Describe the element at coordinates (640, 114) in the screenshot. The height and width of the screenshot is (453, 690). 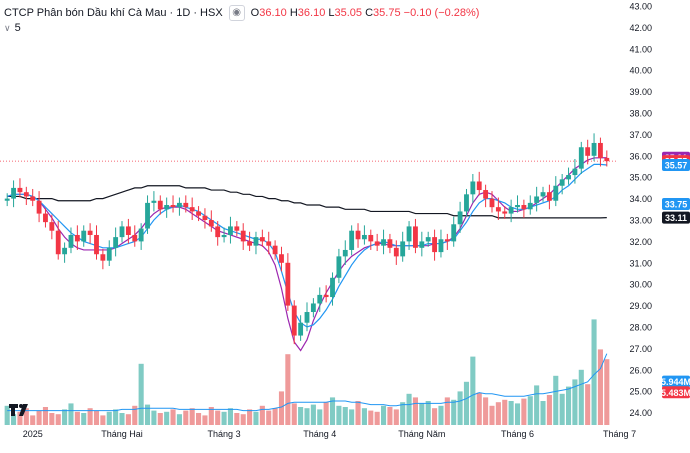
I see `price-tick-label: 38.00` at that location.